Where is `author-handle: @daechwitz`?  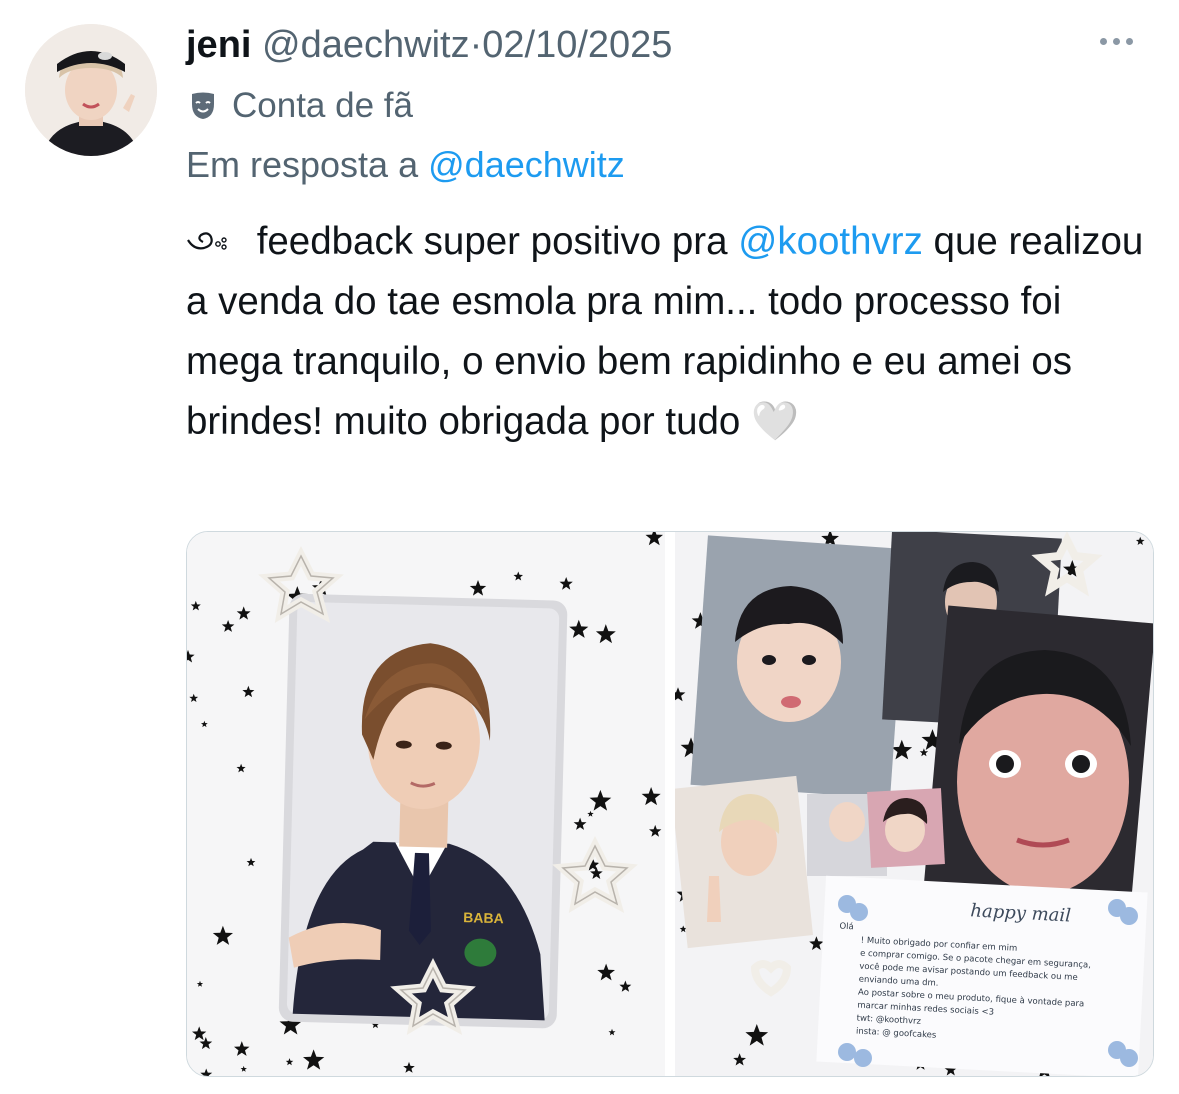 author-handle: @daechwitz is located at coordinates (366, 45).